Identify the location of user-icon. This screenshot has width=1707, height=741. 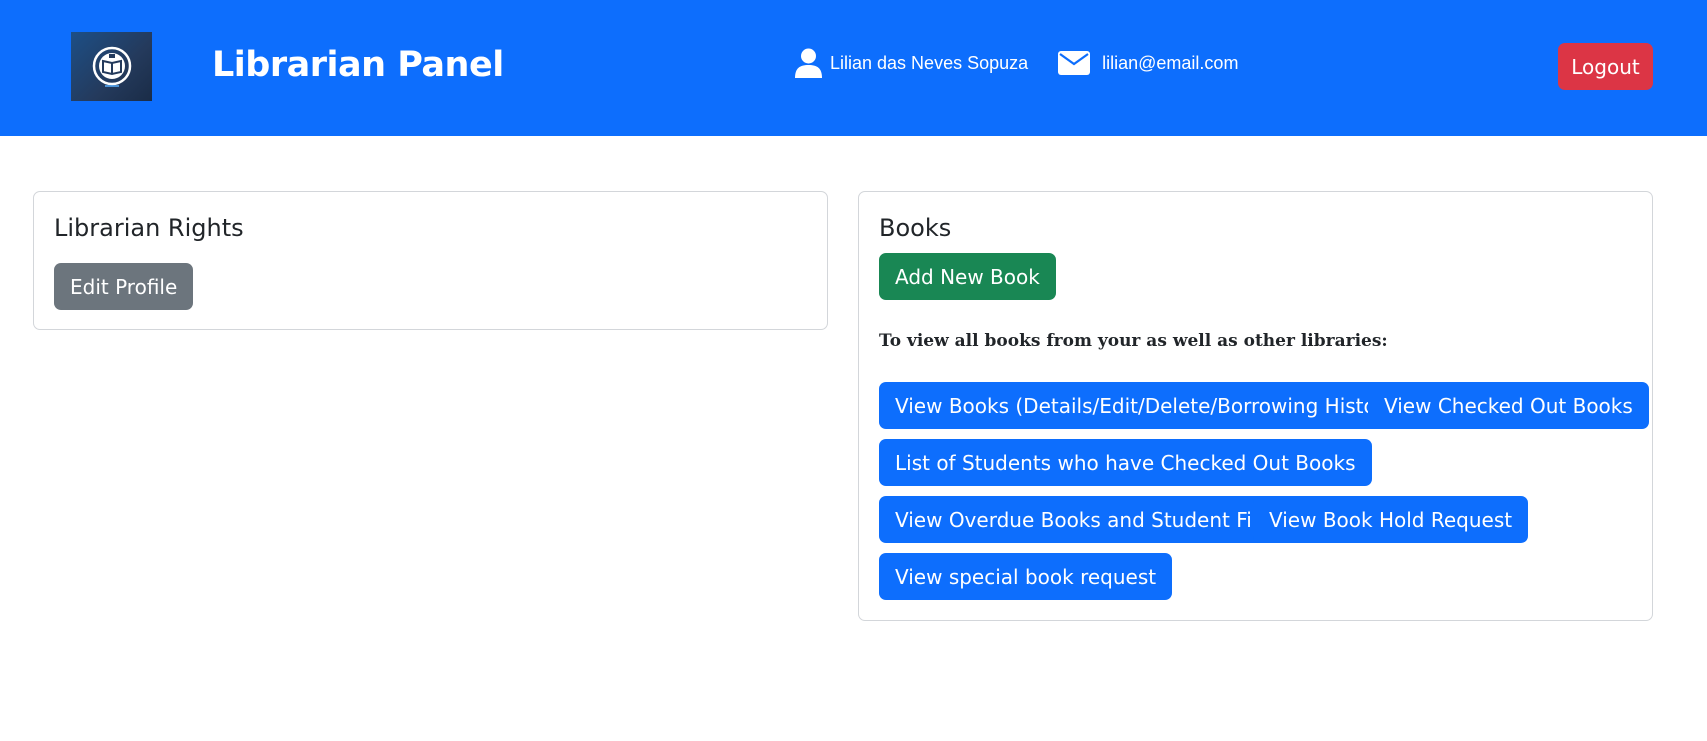
(808, 63).